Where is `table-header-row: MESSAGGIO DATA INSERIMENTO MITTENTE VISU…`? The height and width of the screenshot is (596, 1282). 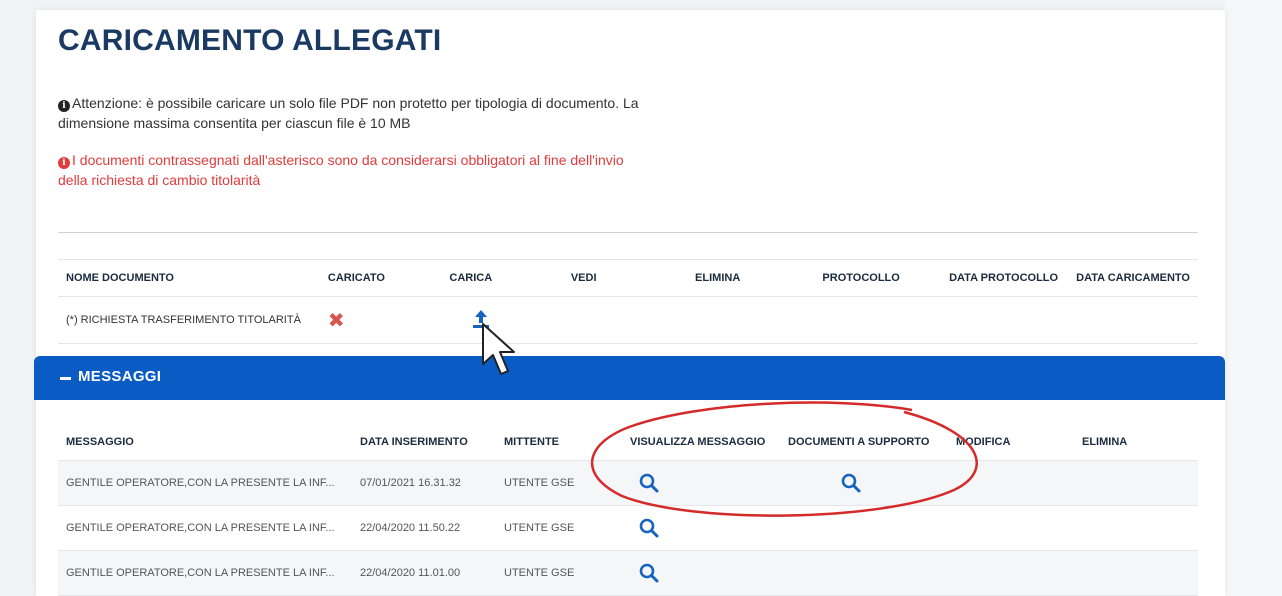 table-header-row: MESSAGGIO DATA INSERIMENTO MITTENTE VISU… is located at coordinates (628, 442).